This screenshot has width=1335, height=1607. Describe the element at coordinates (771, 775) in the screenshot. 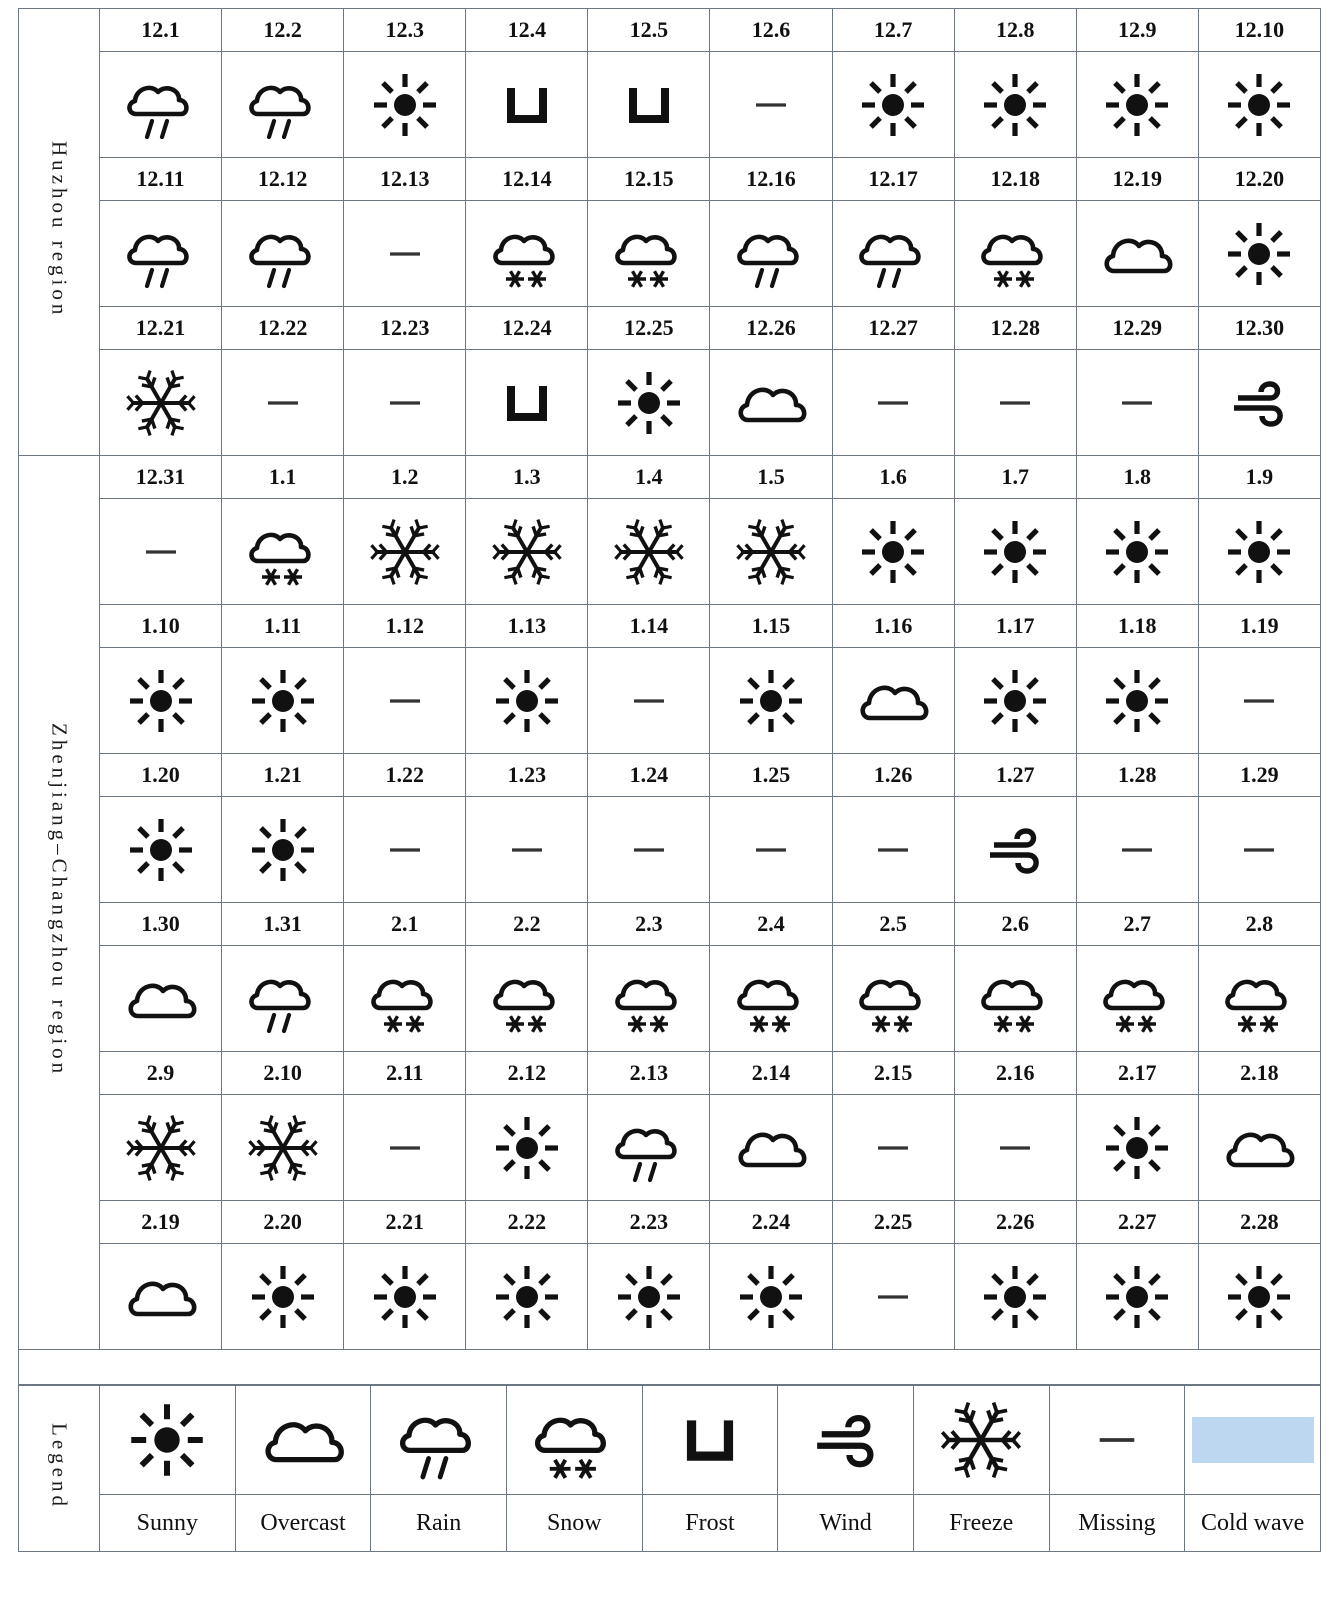

I see `date-cell: 1.25` at that location.